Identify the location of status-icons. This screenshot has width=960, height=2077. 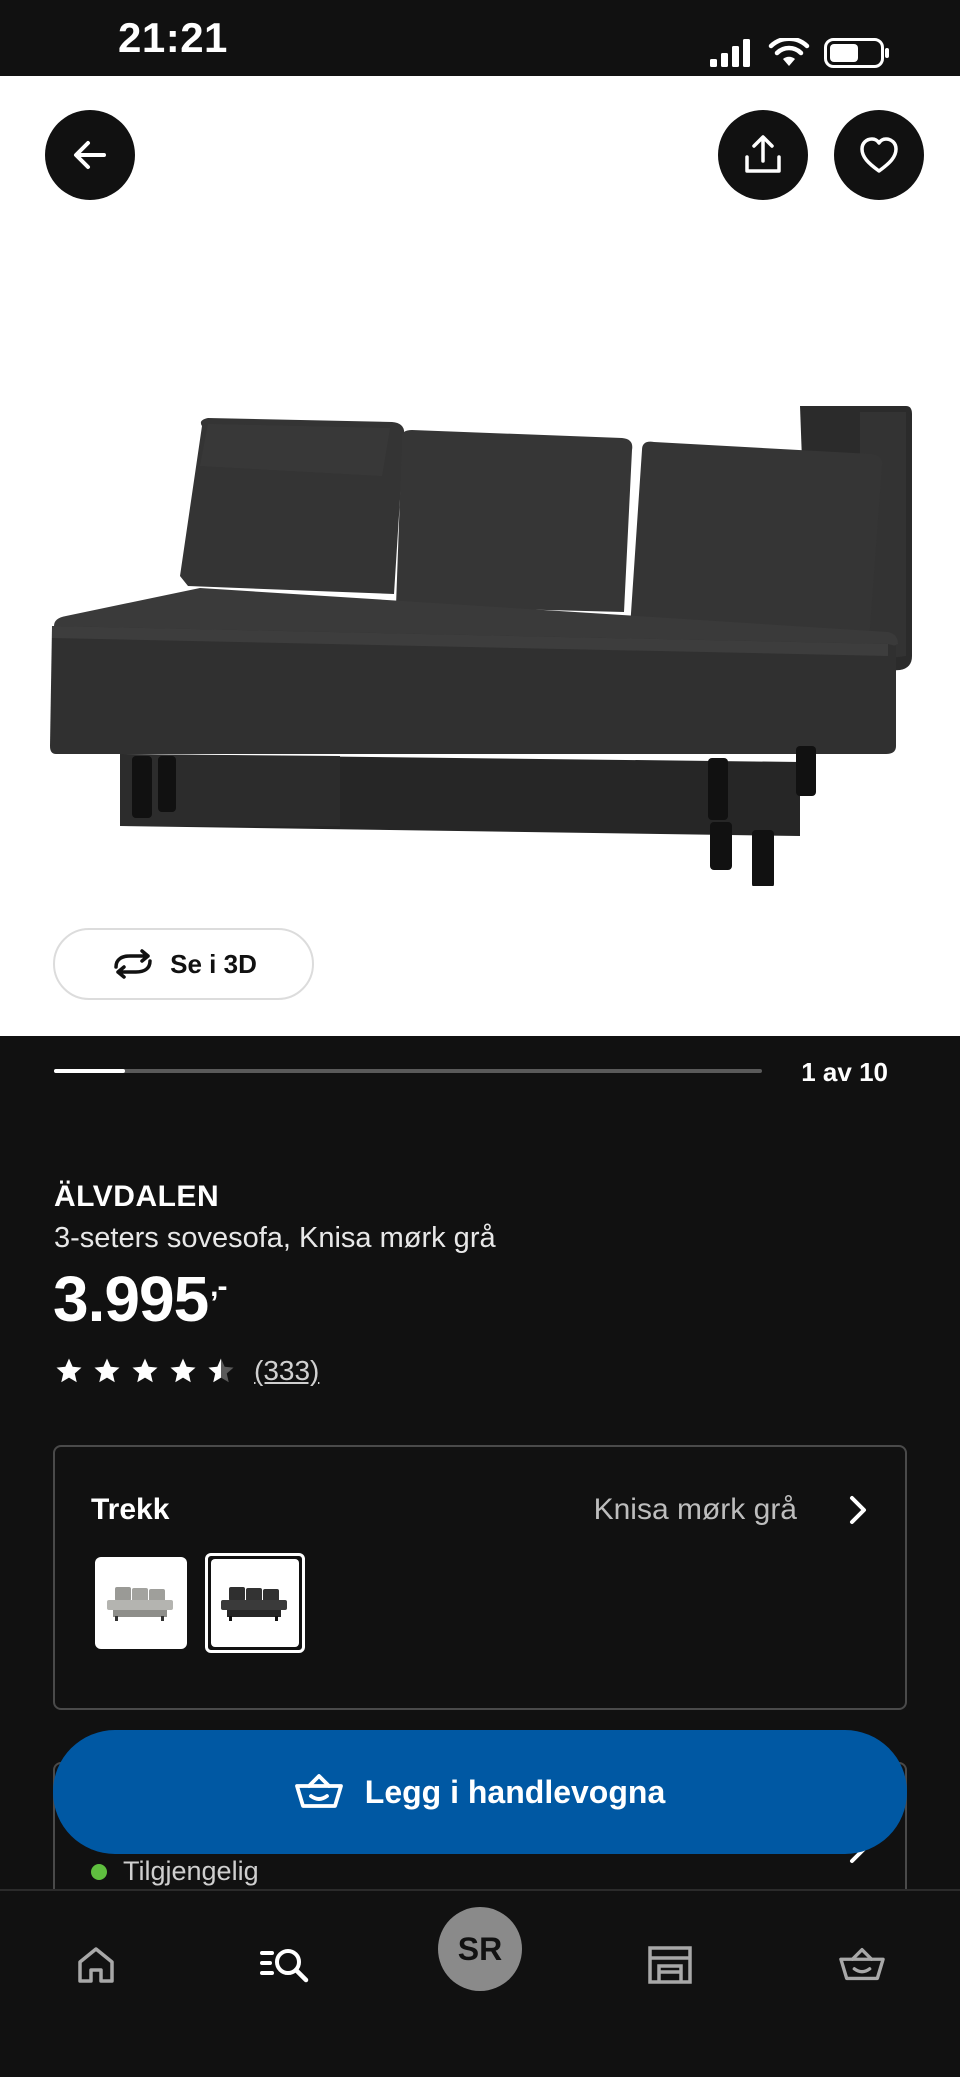
(800, 53).